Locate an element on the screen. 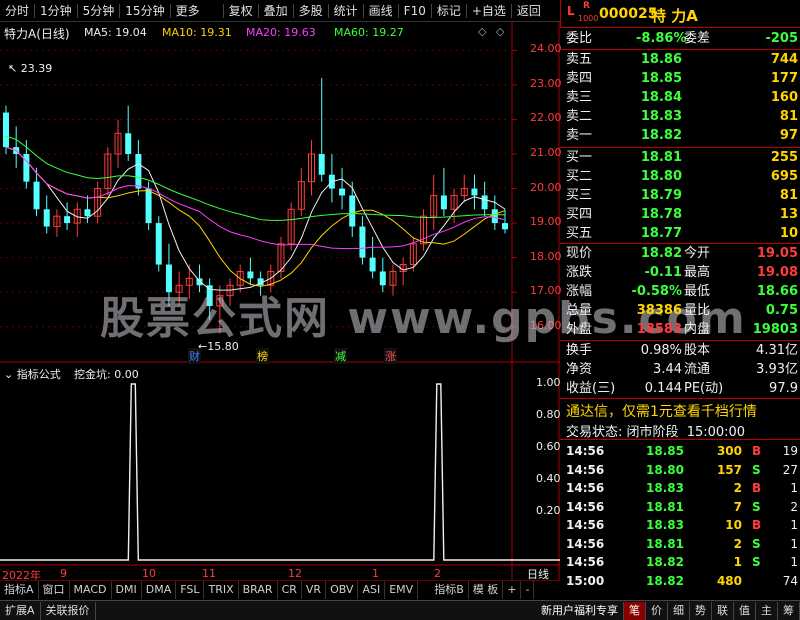 This screenshot has width=800, height=620. stat-value: 97.9 is located at coordinates (783, 388).